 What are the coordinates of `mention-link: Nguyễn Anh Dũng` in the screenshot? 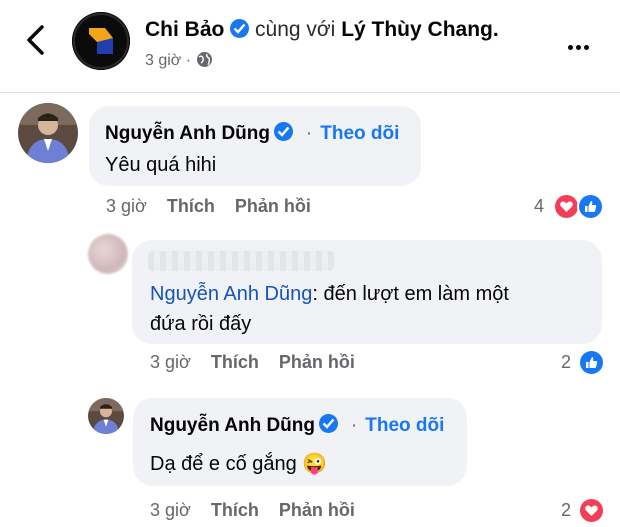 It's located at (231, 294).